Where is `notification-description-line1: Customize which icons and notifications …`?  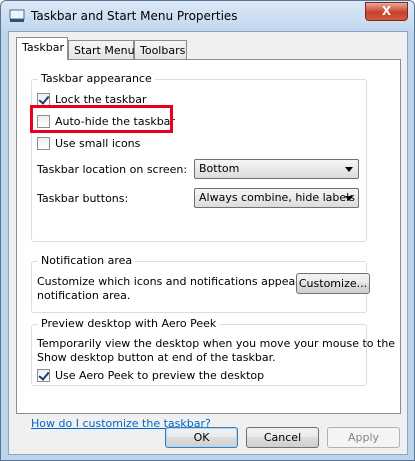 notification-description-line1: Customize which icons and notifications … is located at coordinates (186, 281).